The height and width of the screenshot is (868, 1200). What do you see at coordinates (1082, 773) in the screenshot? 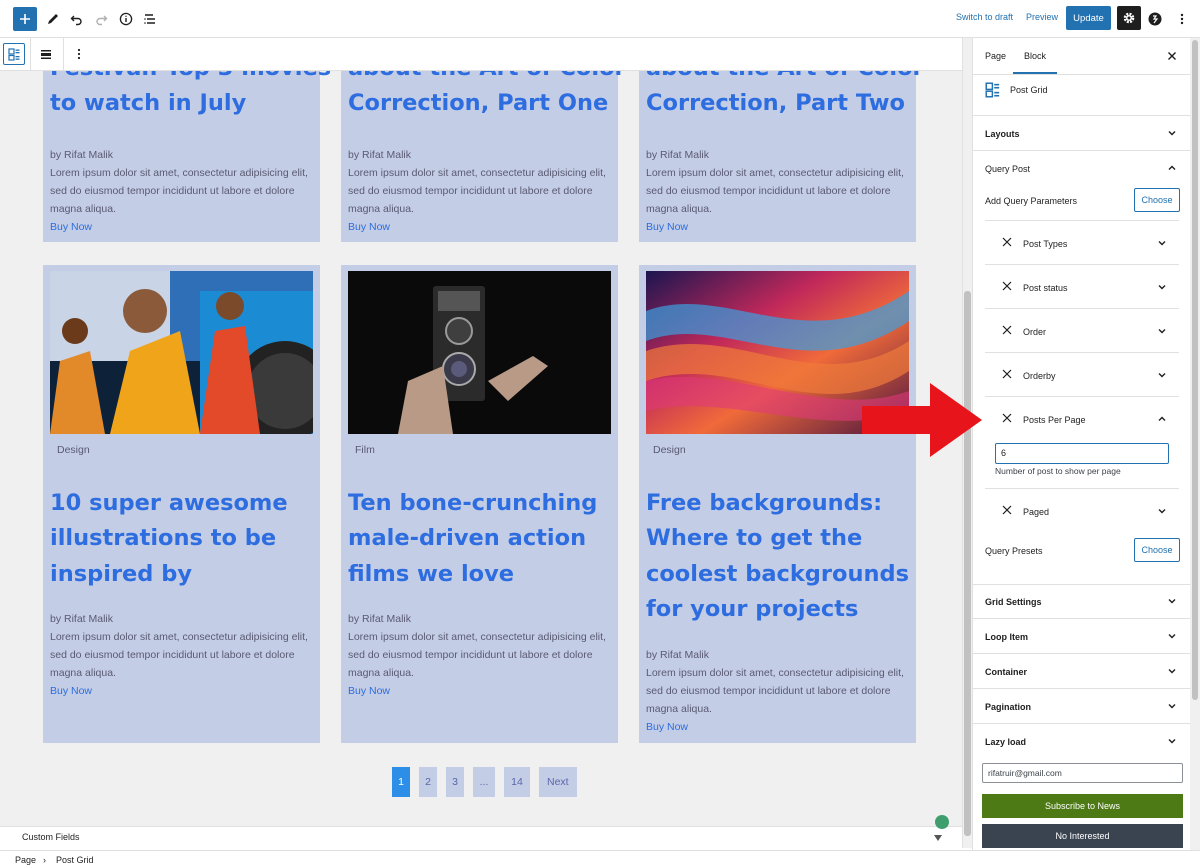
I see `email-field: rifatruir@gmail.com` at bounding box center [1082, 773].